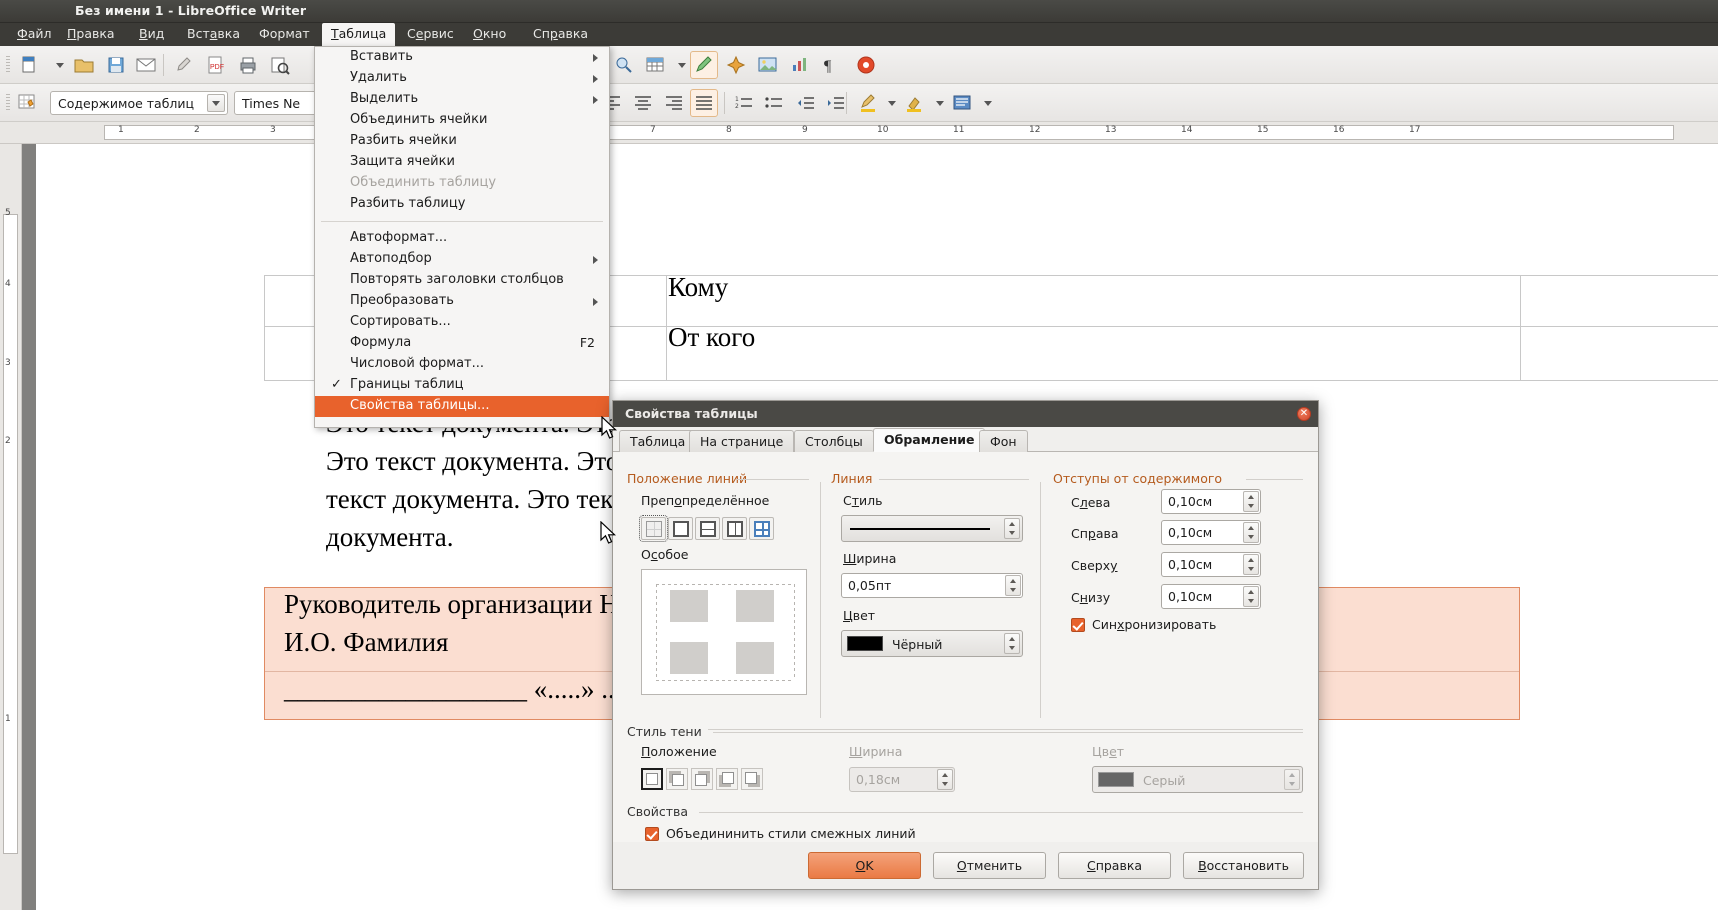 This screenshot has height=910, width=1718. Describe the element at coordinates (184, 65) in the screenshot. I see `edit-mode-icon` at that location.